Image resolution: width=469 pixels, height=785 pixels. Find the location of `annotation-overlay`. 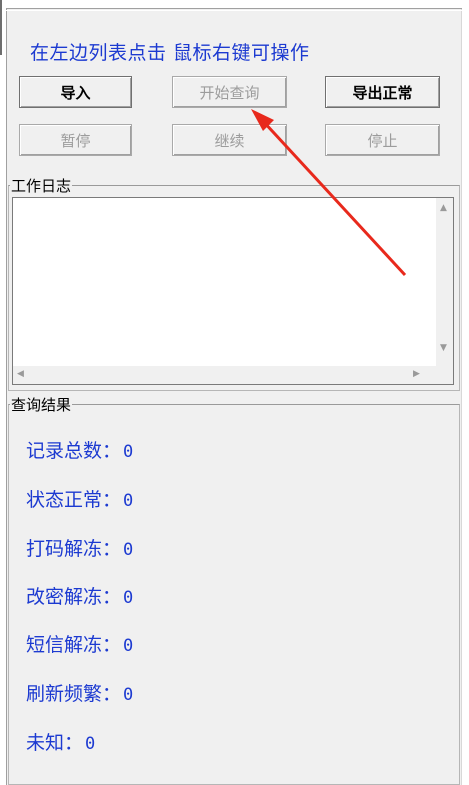

annotation-overlay is located at coordinates (329, 193).